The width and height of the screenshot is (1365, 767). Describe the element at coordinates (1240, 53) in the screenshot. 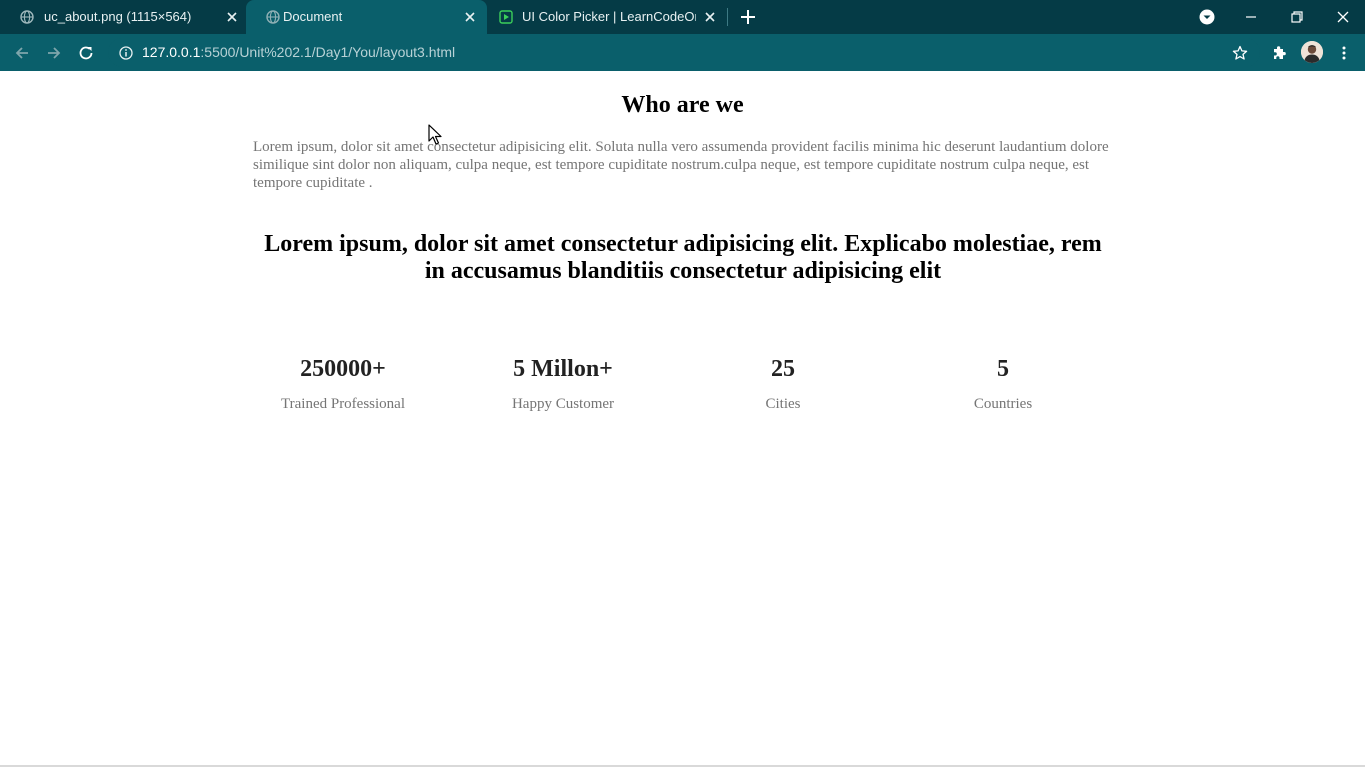

I see `bookmark-star-icon` at that location.